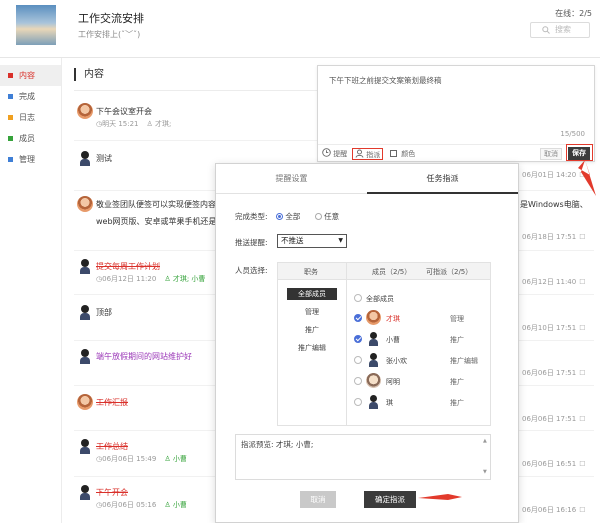 The width and height of the screenshot is (600, 523). I want to click on sidebar-item-content: 内容, so click(30, 75).